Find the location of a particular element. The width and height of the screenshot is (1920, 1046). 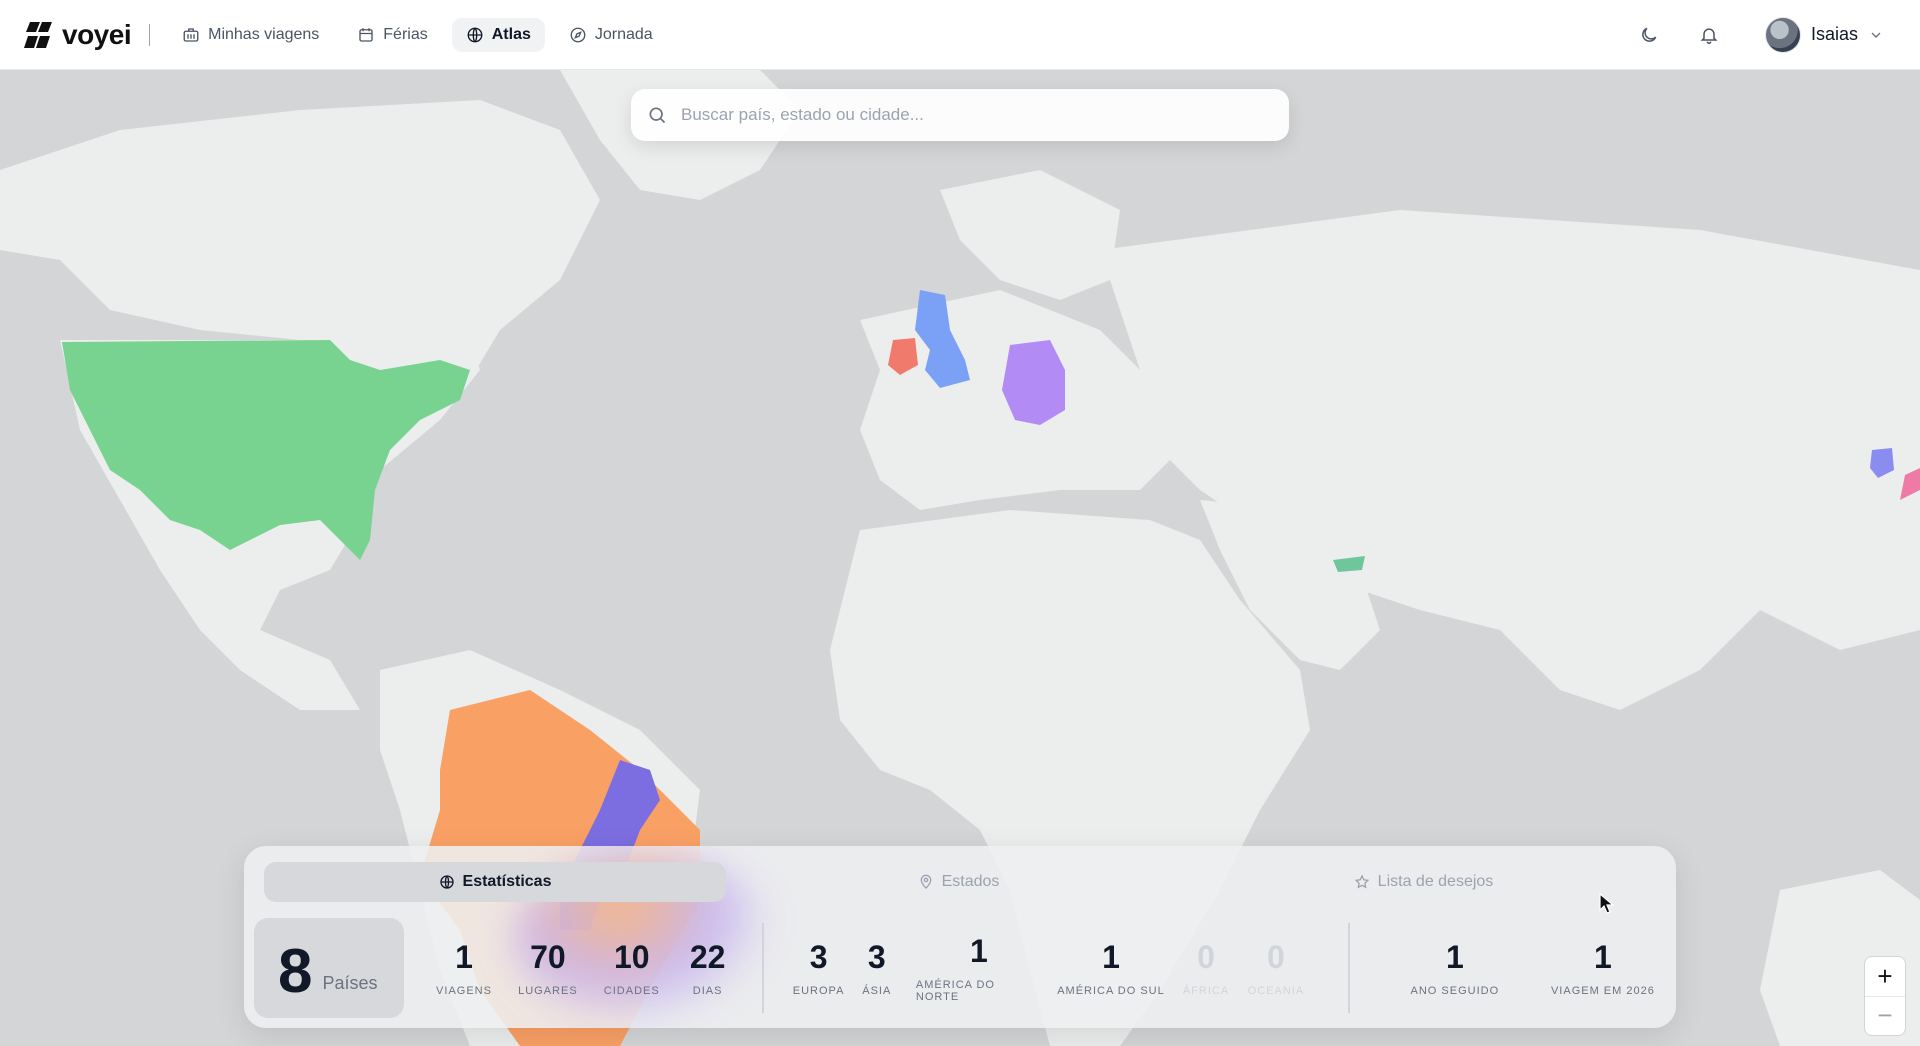

stat-europa: 3 Europa is located at coordinates (819, 968).